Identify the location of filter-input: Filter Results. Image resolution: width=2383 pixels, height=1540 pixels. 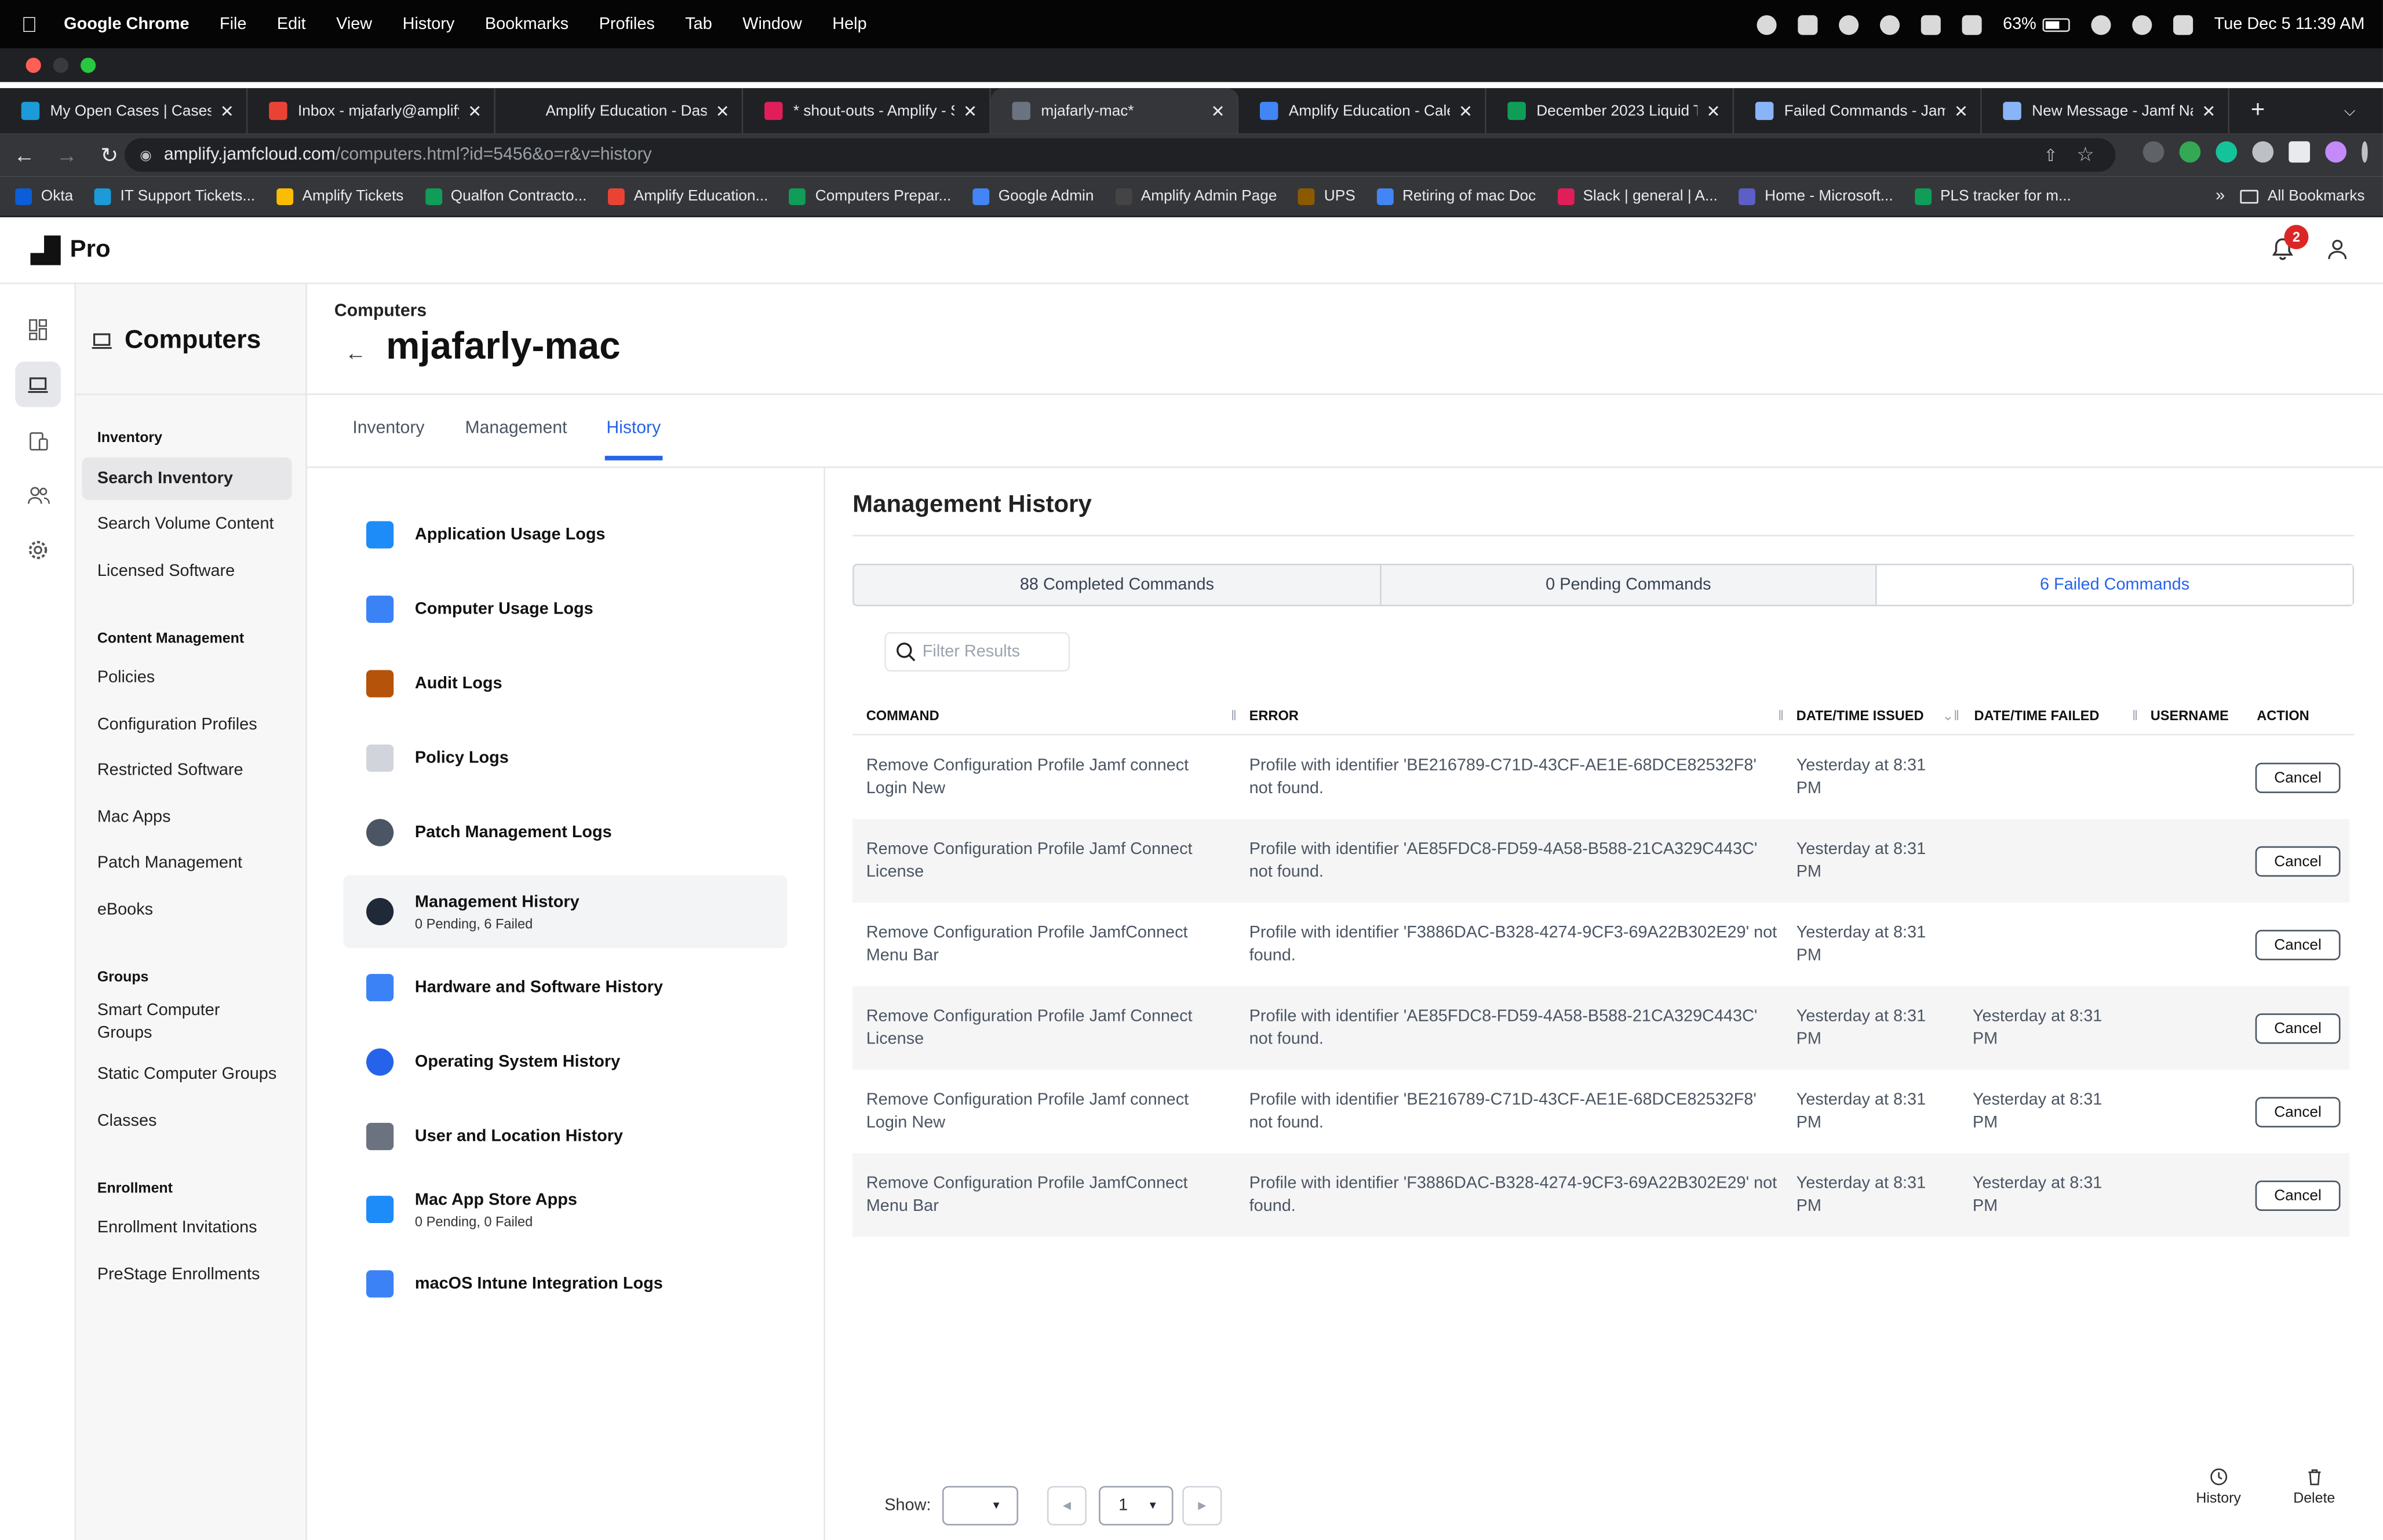
(977, 652).